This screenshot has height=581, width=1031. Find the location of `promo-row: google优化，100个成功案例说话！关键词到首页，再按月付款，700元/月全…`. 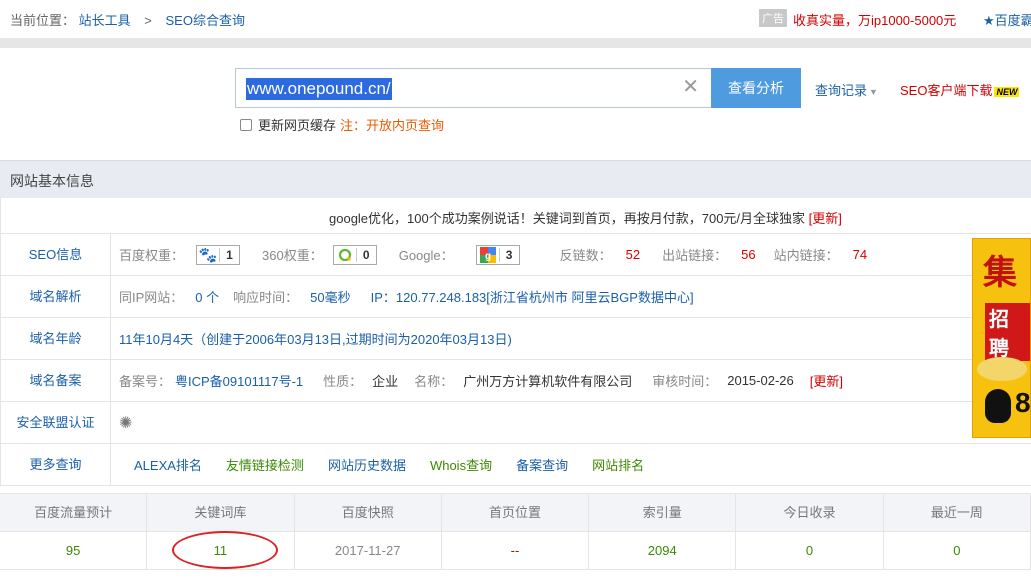

promo-row: google优化，100个成功案例说话！关键词到首页，再按月付款，700元/月全… is located at coordinates (515, 216).